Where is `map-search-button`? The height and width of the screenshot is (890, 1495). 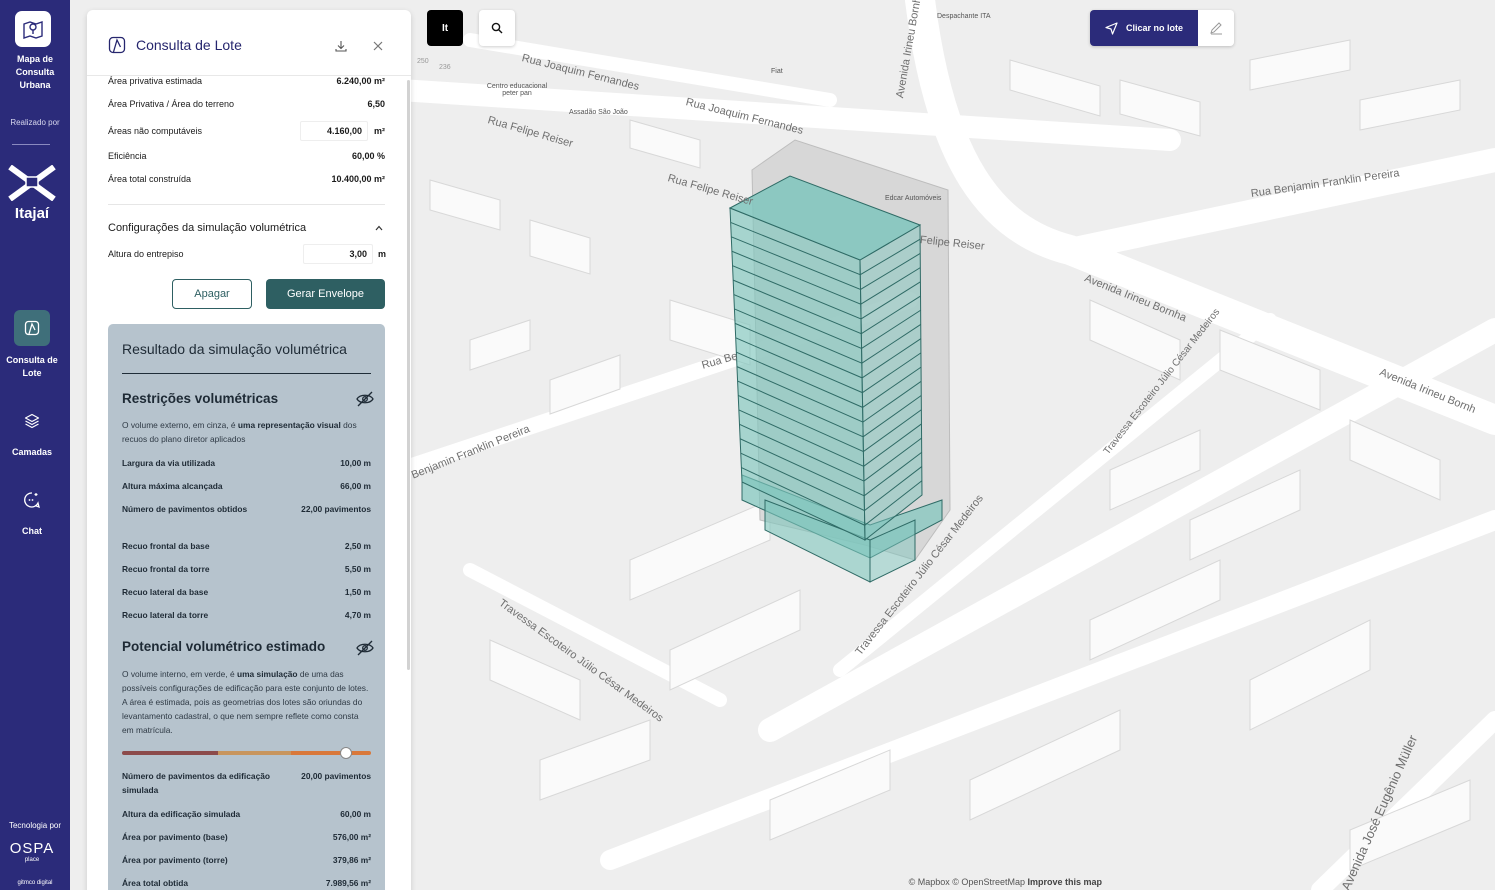
map-search-button is located at coordinates (497, 28).